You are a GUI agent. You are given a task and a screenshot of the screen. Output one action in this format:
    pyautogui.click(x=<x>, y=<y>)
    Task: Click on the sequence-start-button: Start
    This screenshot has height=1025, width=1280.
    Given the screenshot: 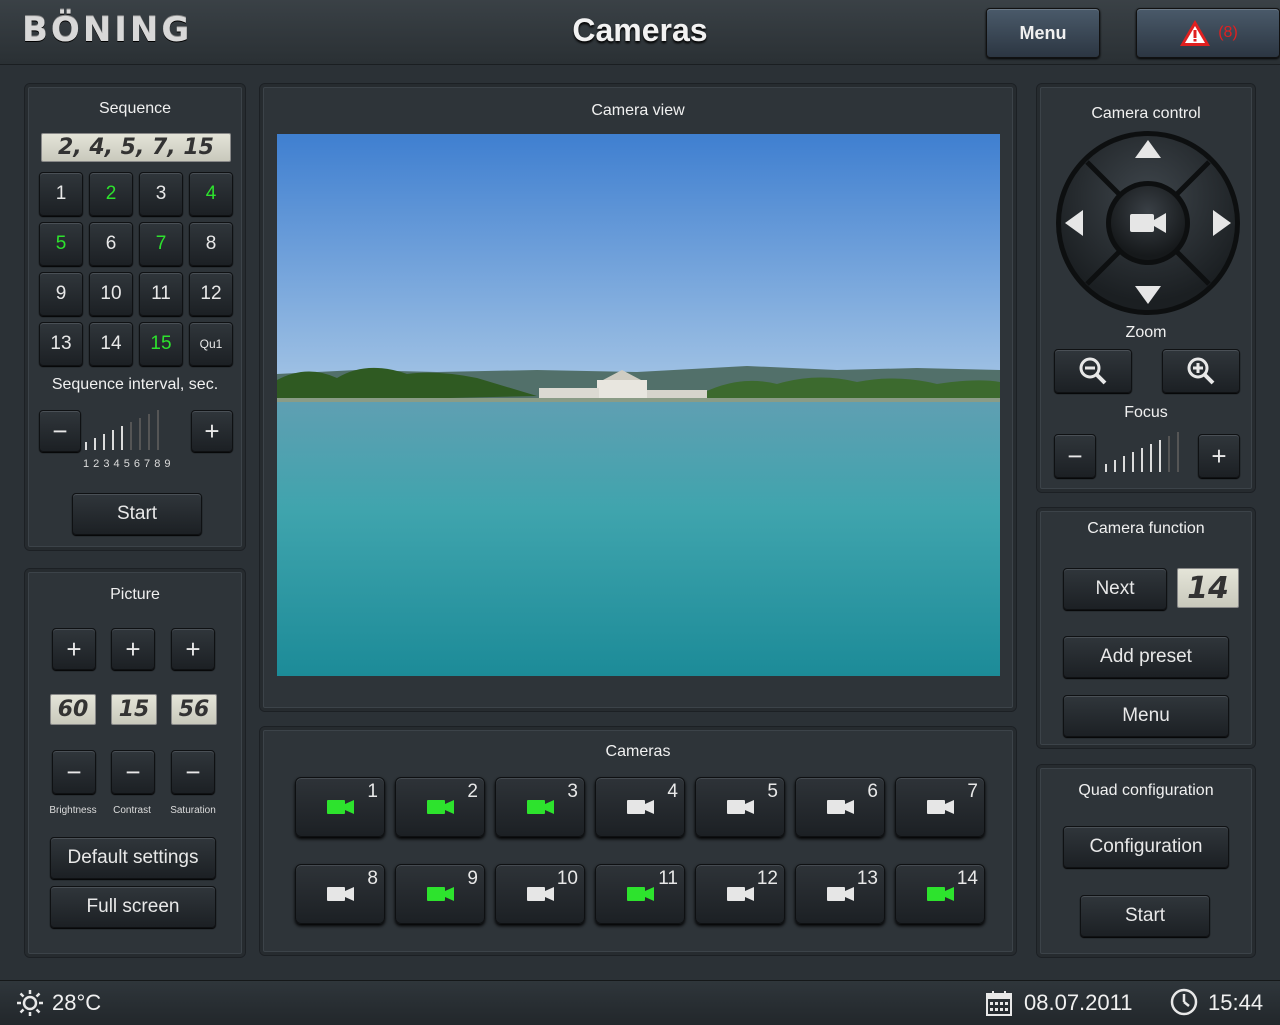 What is the action you would take?
    pyautogui.click(x=137, y=514)
    